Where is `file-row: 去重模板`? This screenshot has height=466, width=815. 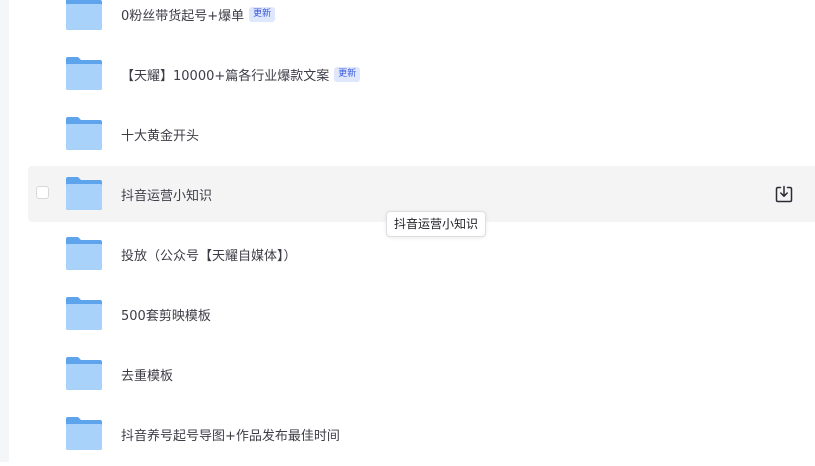
file-row: 去重模板 is located at coordinates (421, 374).